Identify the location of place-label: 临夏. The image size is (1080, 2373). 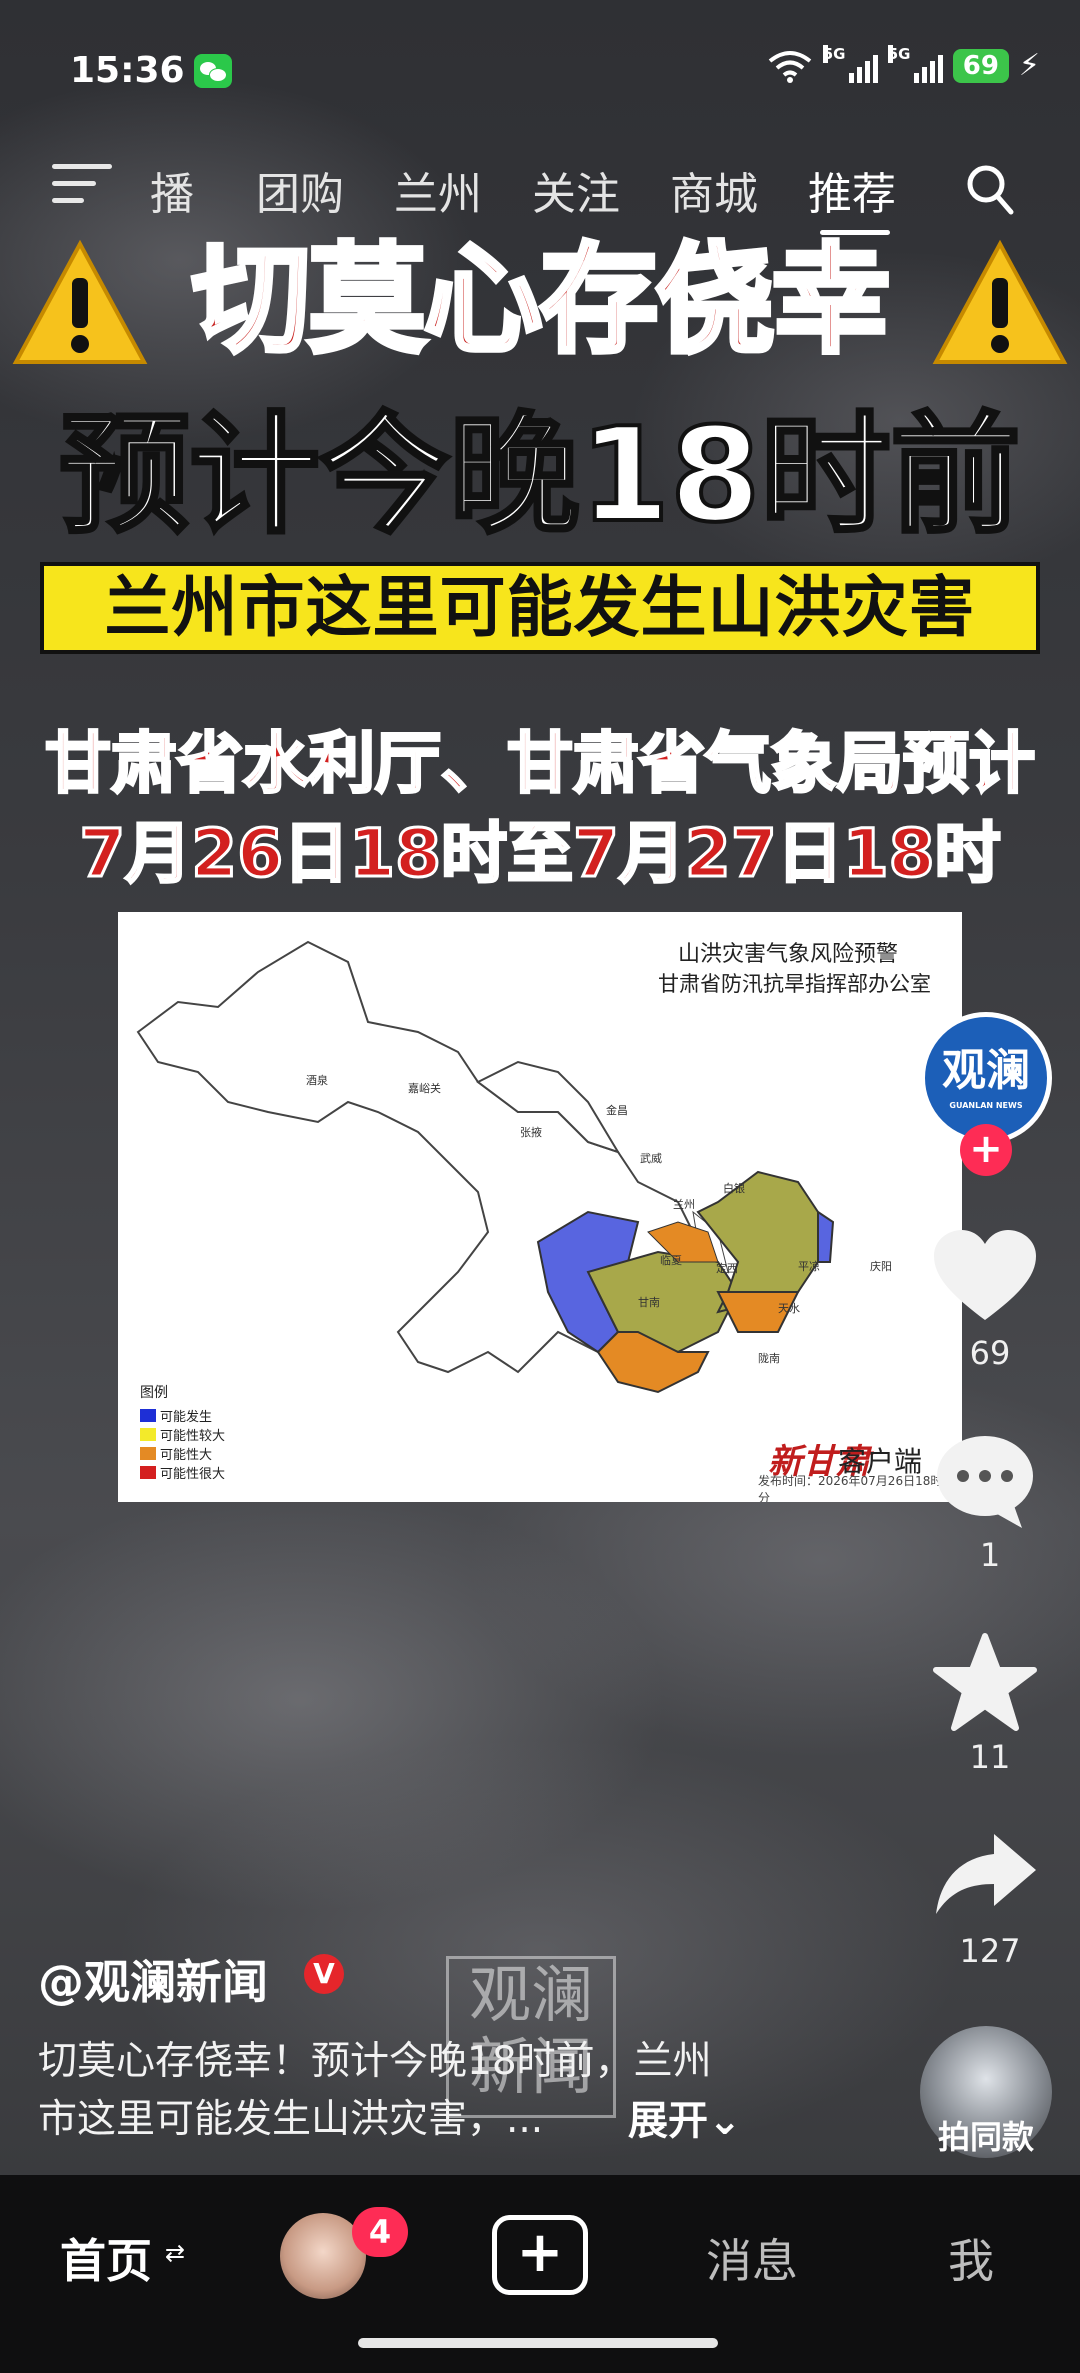
(671, 1260).